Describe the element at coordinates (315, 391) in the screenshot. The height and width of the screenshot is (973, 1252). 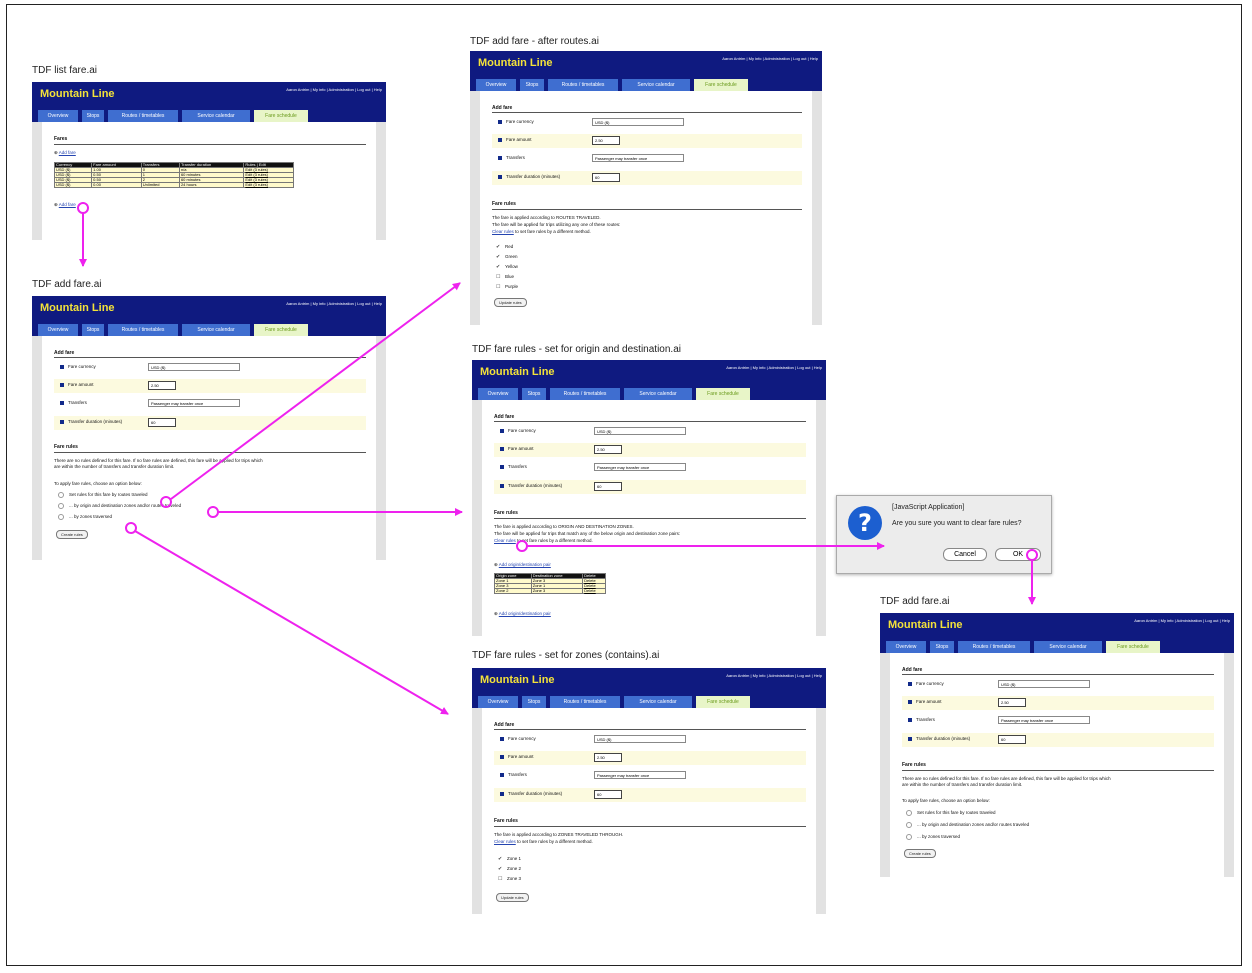
I see `arrow-to-routes` at that location.